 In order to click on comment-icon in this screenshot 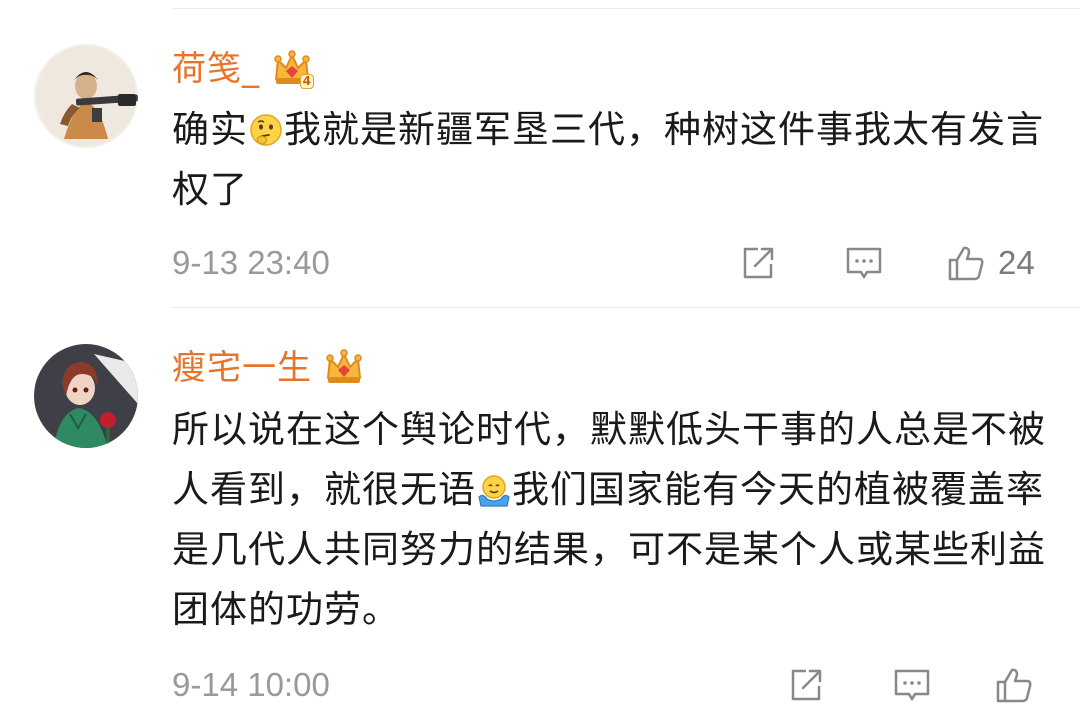, I will do `click(912, 685)`.